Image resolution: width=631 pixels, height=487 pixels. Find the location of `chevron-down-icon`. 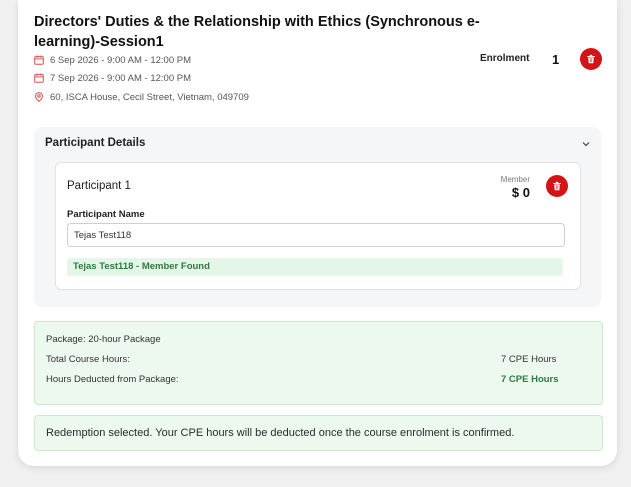

chevron-down-icon is located at coordinates (586, 144).